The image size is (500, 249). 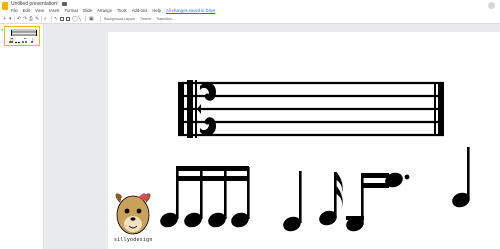 I want to click on sillyodesign-mascot-logo, so click(x=133, y=214).